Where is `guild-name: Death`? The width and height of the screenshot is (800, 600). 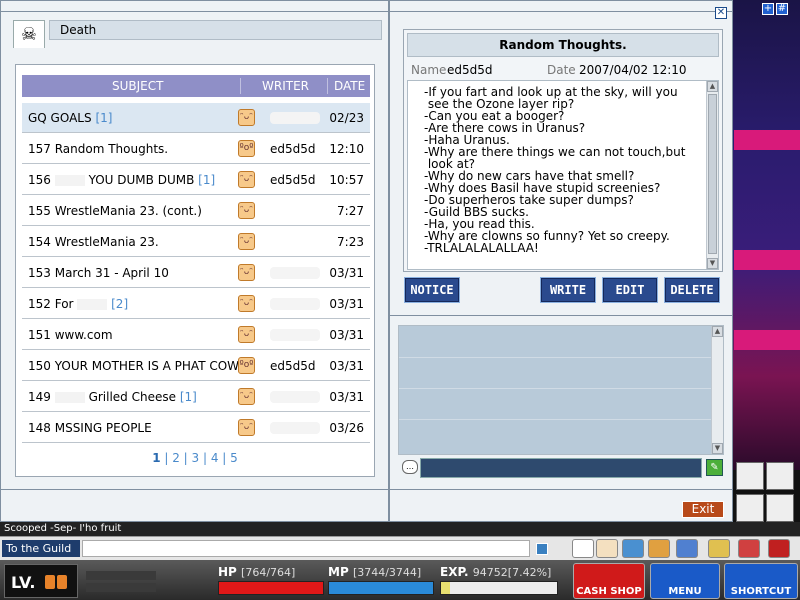 guild-name: Death is located at coordinates (215, 30).